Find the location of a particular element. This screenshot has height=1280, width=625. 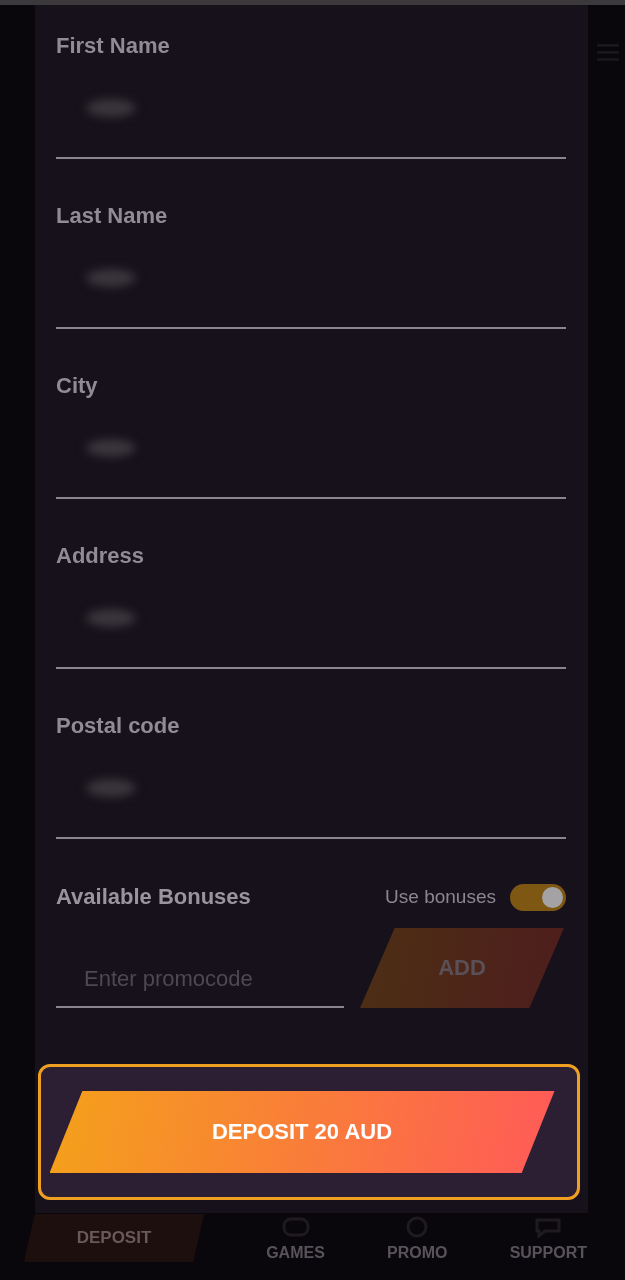

nav-label: PROMO is located at coordinates (417, 1253).